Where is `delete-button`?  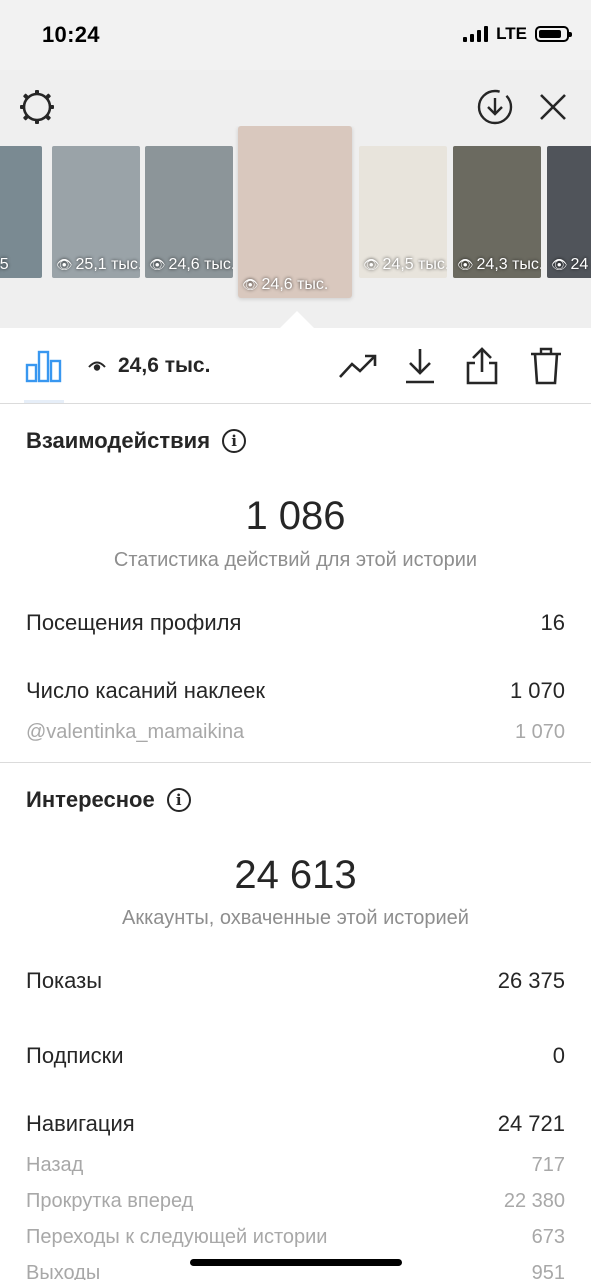 delete-button is located at coordinates (546, 366).